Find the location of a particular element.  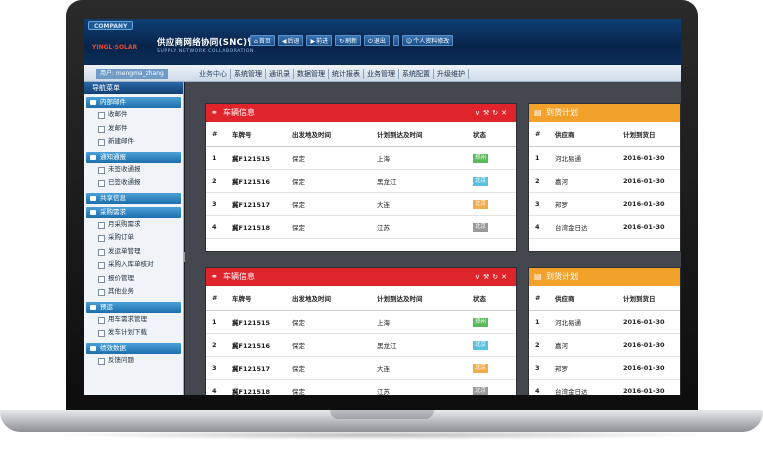

sidebar-item-feedback: 反馈问题 is located at coordinates (133, 361).